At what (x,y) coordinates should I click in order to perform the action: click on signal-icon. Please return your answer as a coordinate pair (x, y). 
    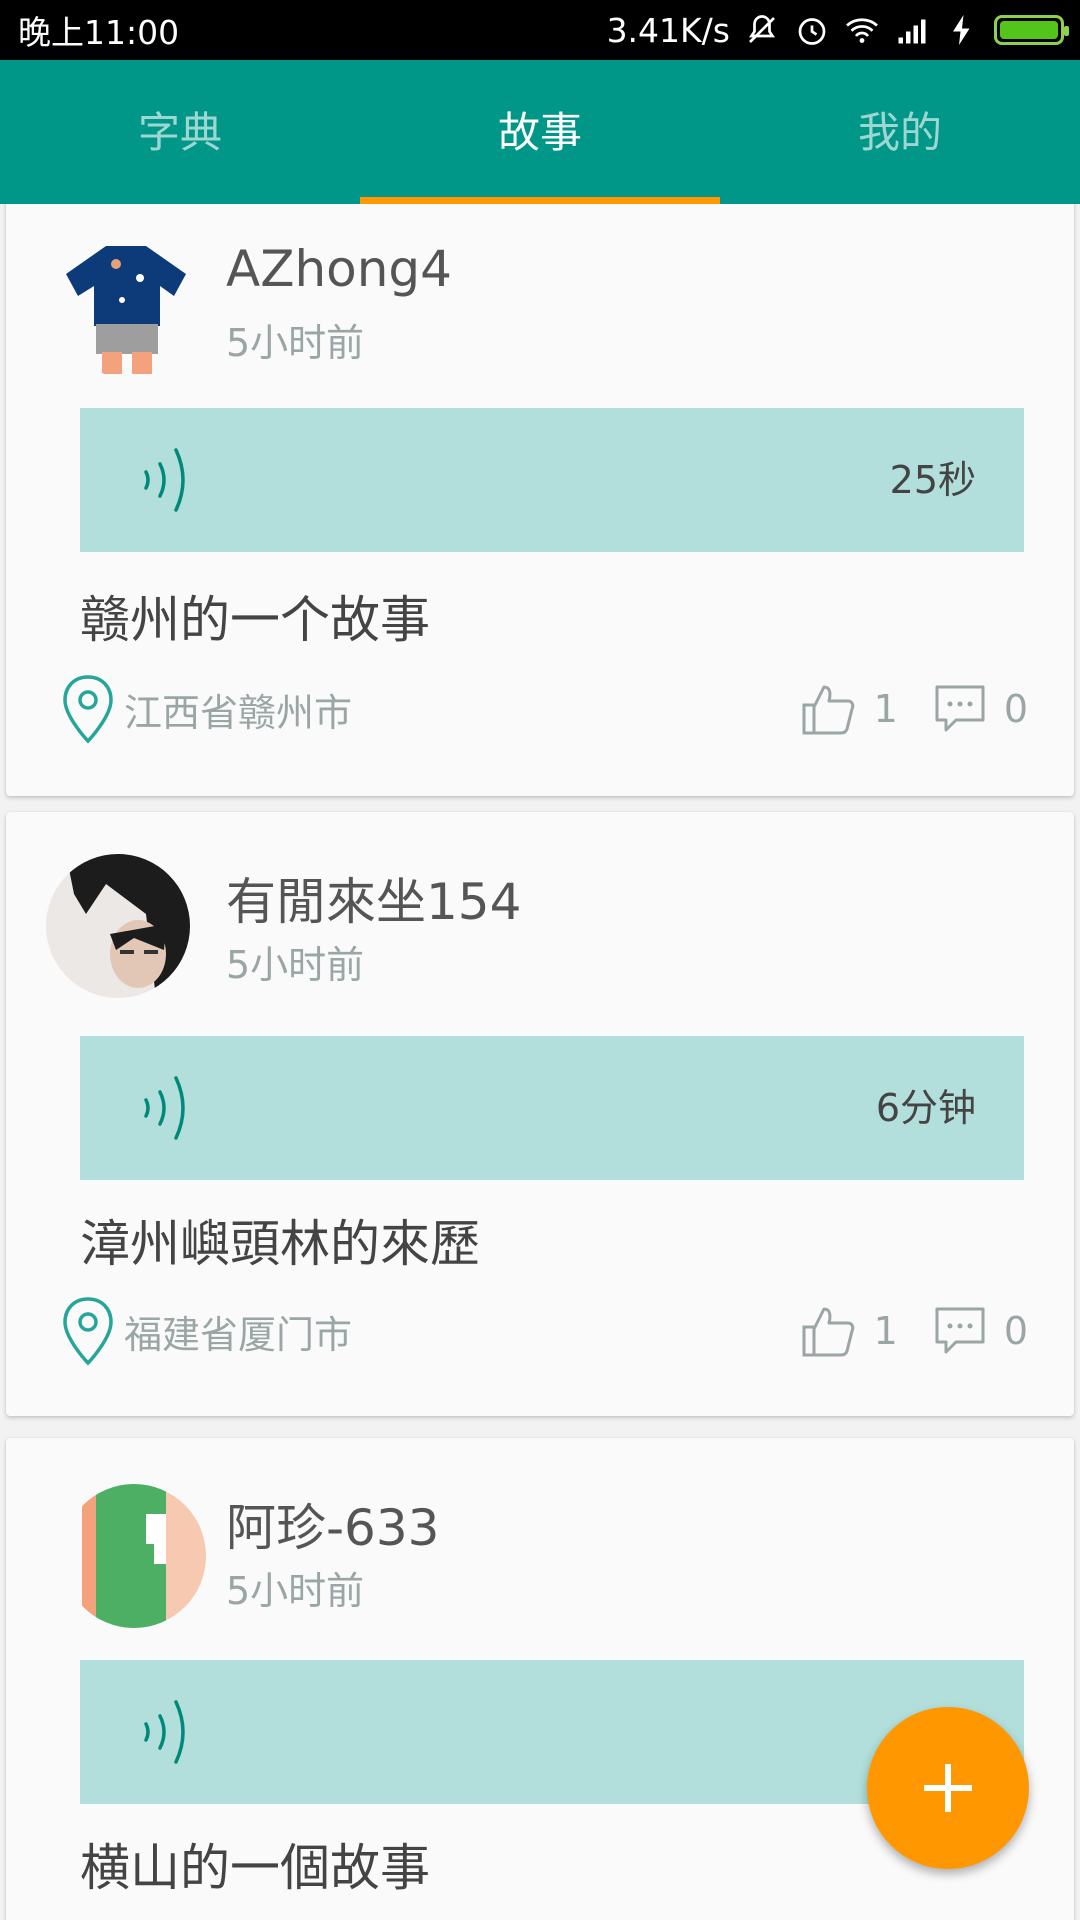
    Looking at the image, I should click on (912, 31).